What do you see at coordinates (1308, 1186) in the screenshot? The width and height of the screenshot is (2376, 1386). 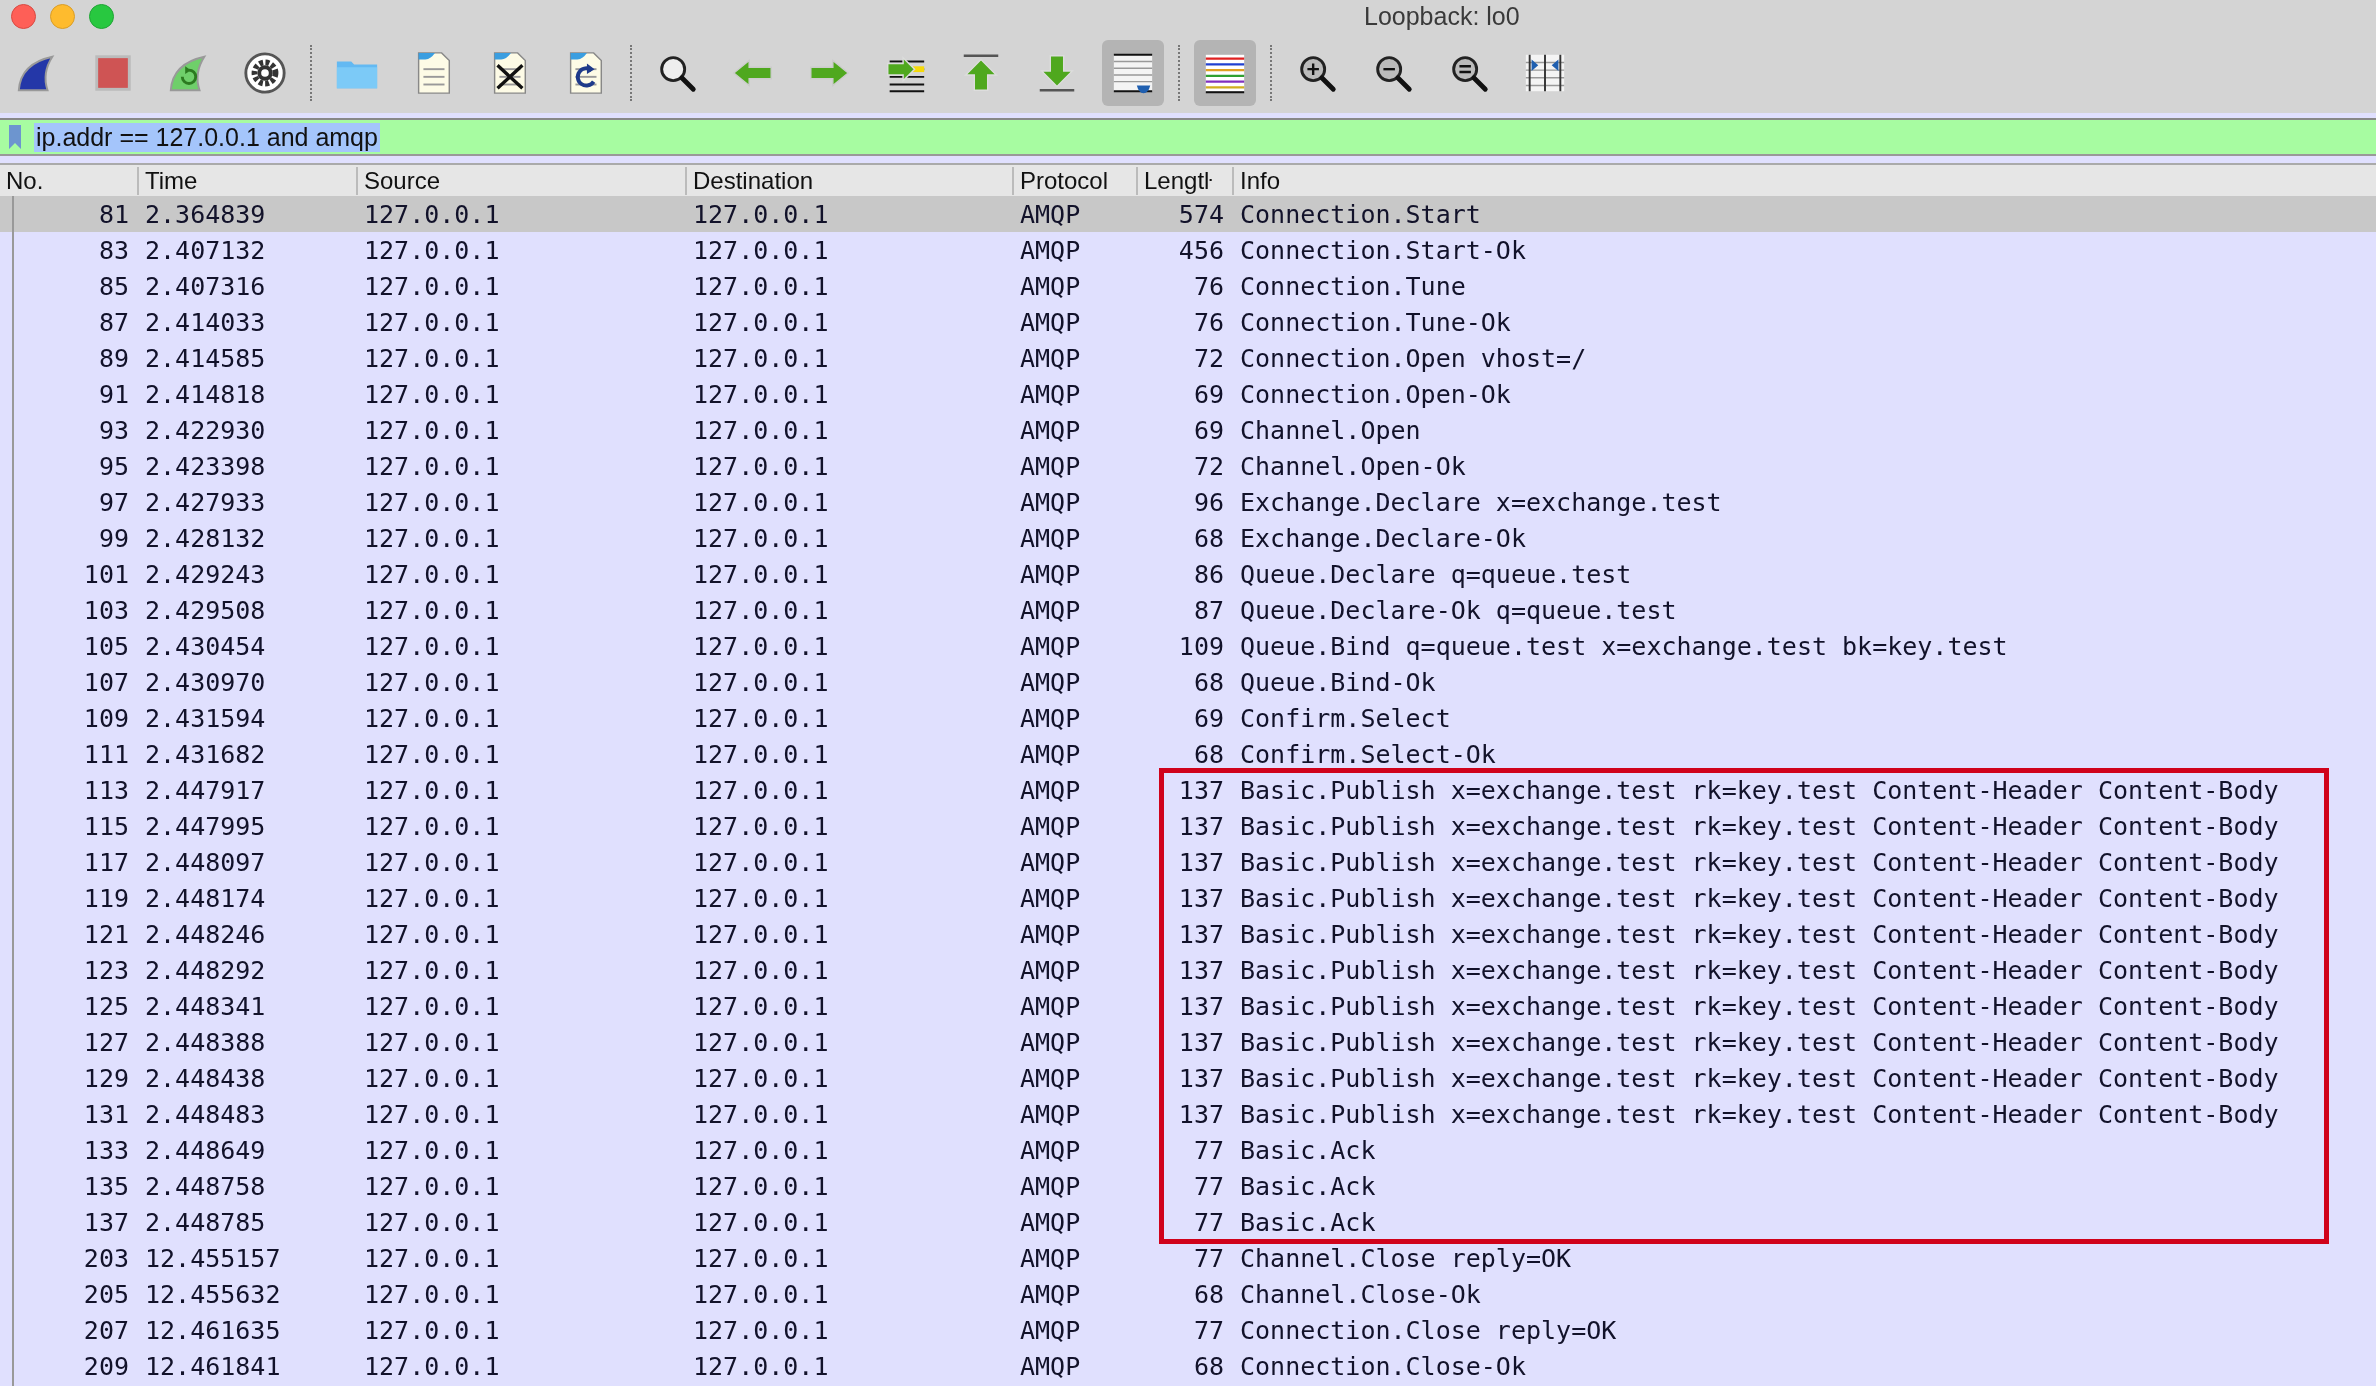 I see `table-cell-text: Basic.Ack` at bounding box center [1308, 1186].